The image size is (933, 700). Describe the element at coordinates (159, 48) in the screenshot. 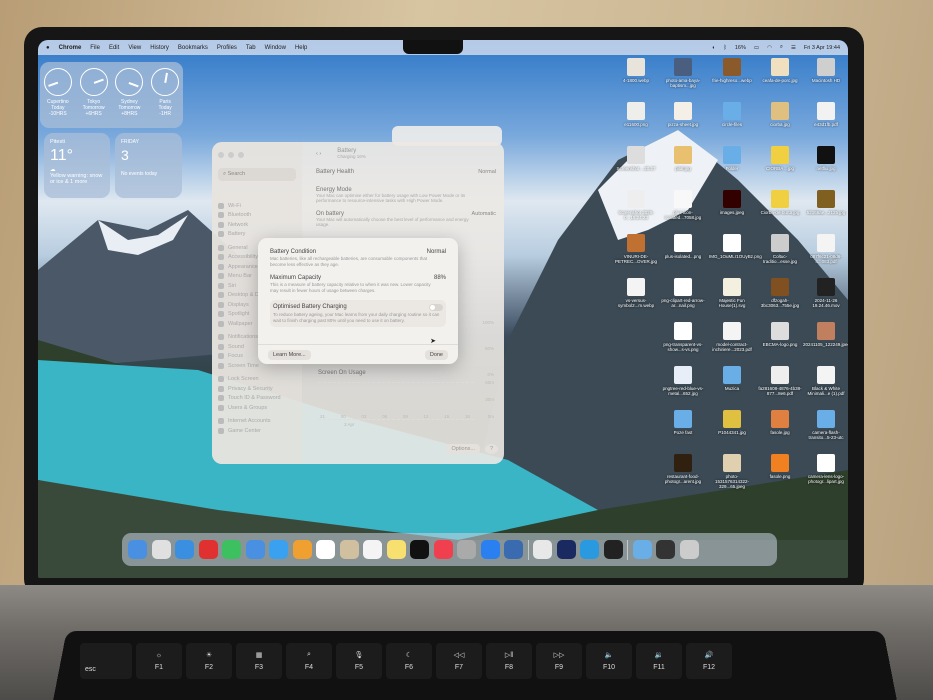

I see `menu-history: History` at that location.